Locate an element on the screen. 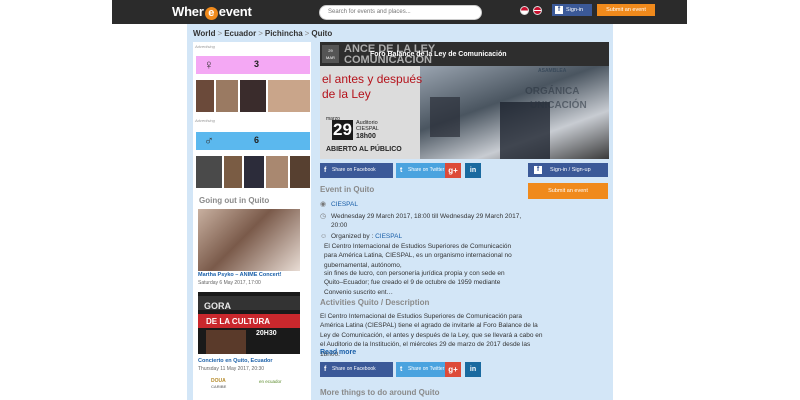  badge-day: 29 is located at coordinates (330, 50).